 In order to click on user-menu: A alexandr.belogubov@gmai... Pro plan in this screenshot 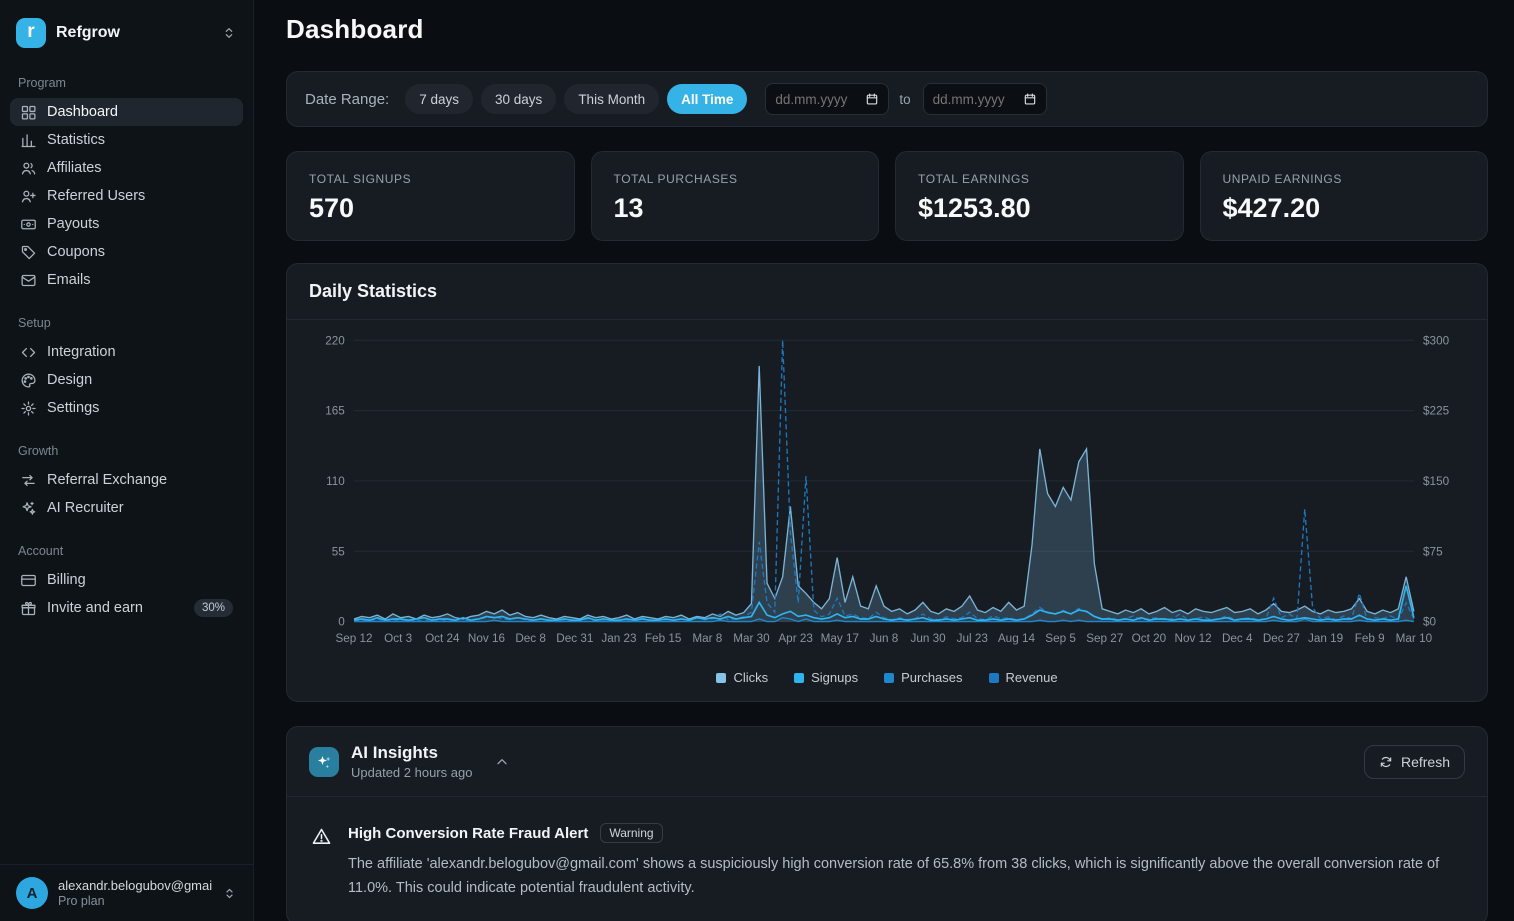, I will do `click(126, 892)`.